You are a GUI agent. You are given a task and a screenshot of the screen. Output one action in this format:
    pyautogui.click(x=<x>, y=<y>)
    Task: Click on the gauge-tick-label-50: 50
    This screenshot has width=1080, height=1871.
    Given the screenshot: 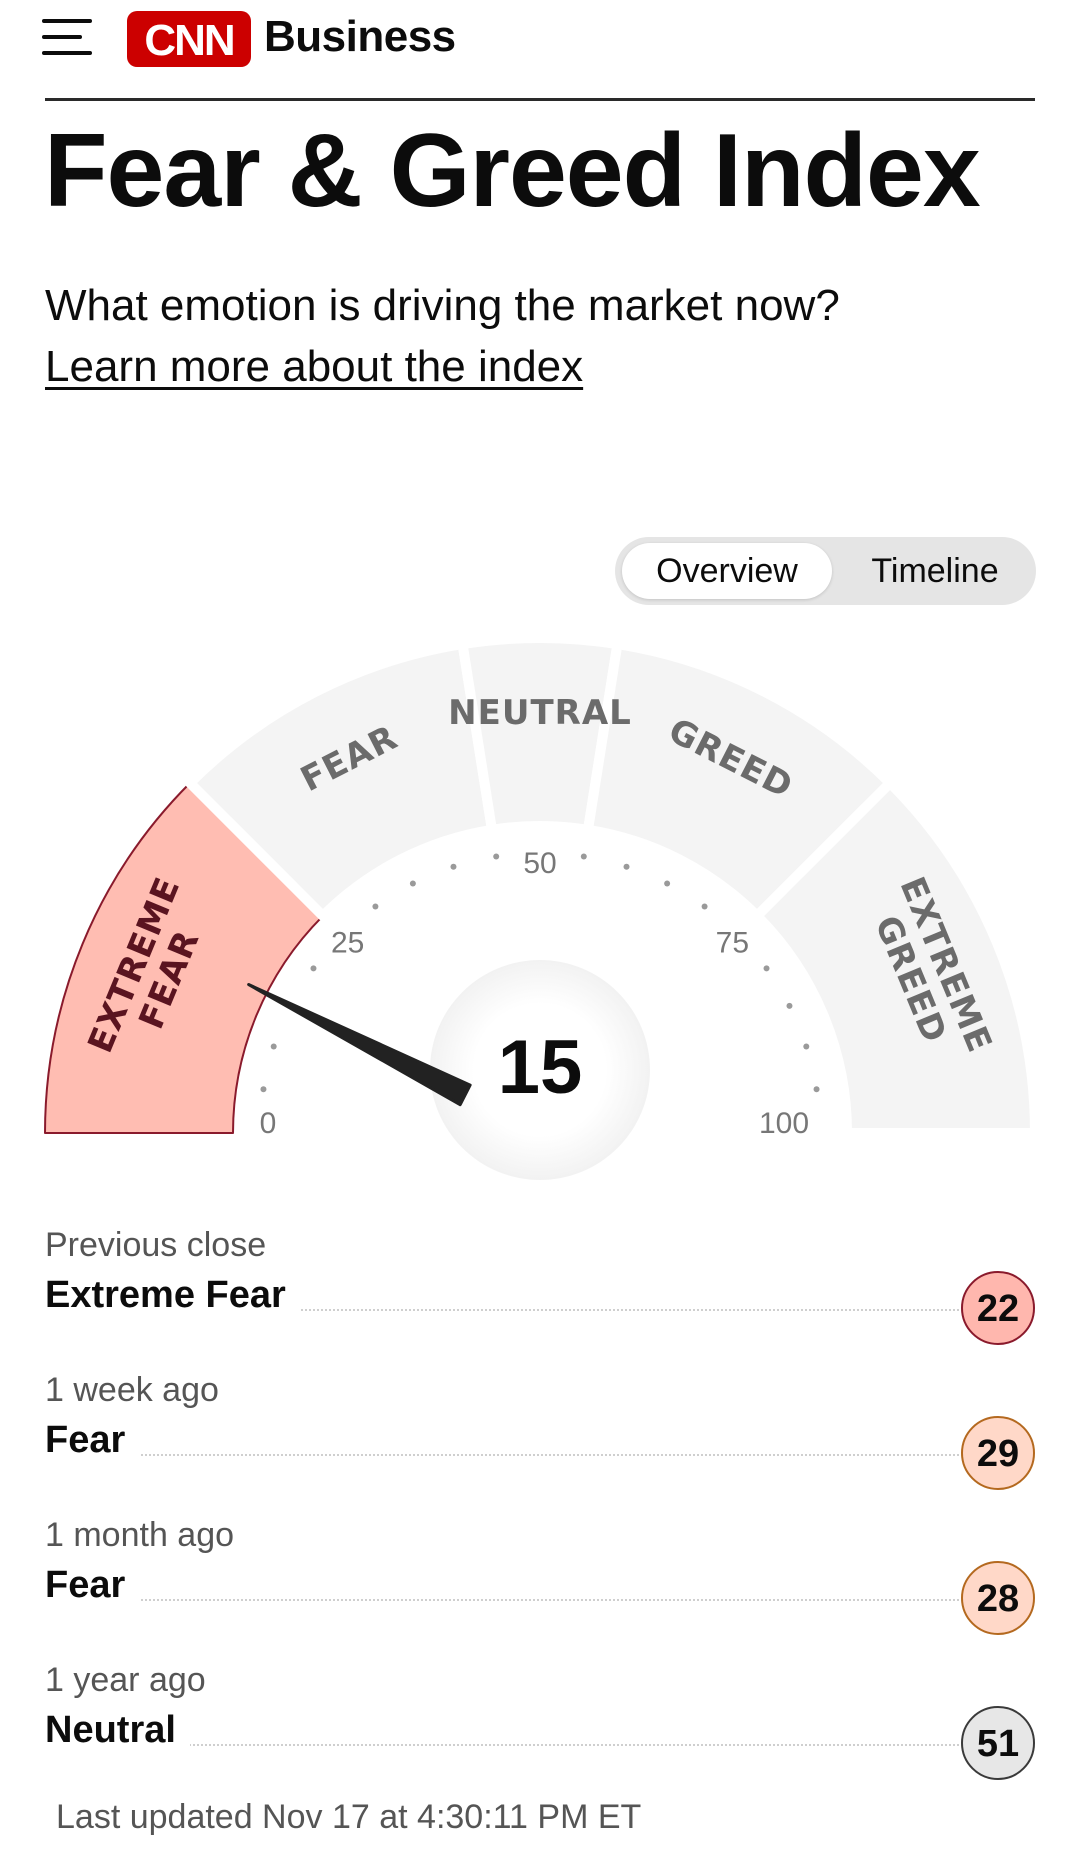 What is the action you would take?
    pyautogui.click(x=539, y=863)
    